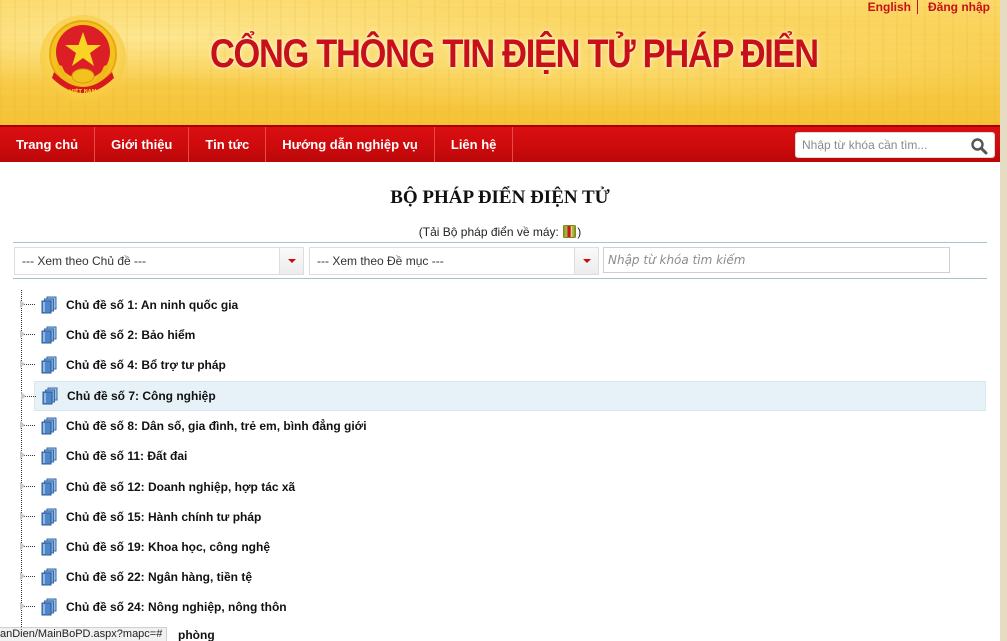 The image size is (1007, 641). I want to click on top-links: English Đăng nhập, so click(929, 7).